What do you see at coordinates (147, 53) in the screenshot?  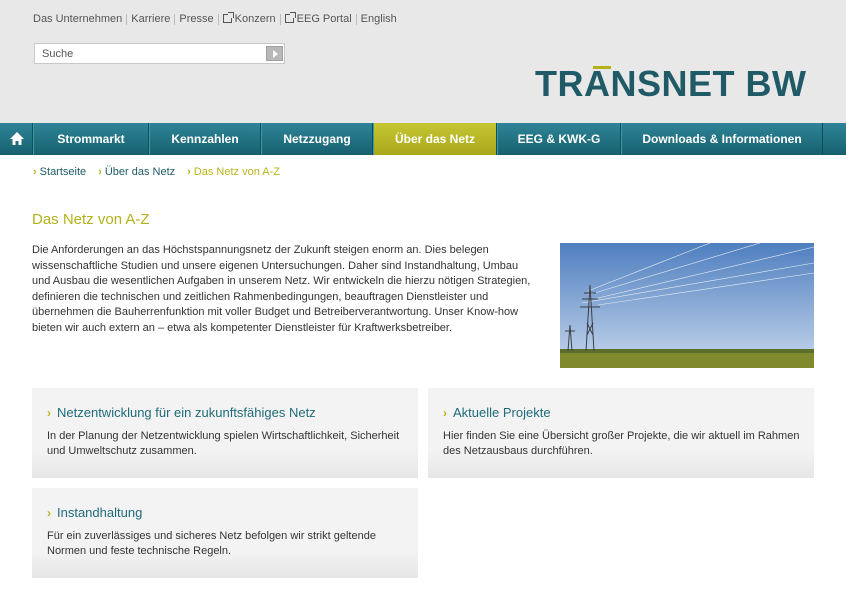 I see `search-input` at bounding box center [147, 53].